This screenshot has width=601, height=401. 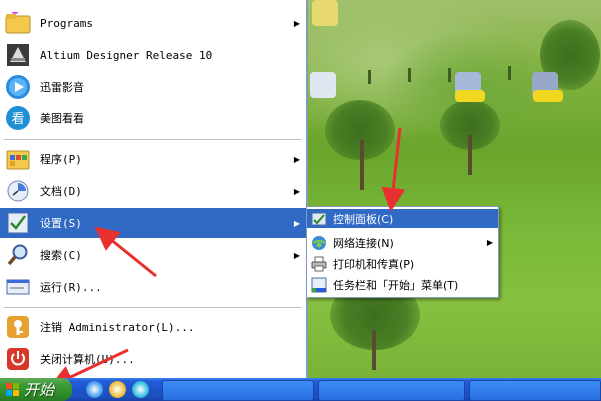 I want to click on menu-item-label: 美图看看, so click(x=62, y=118).